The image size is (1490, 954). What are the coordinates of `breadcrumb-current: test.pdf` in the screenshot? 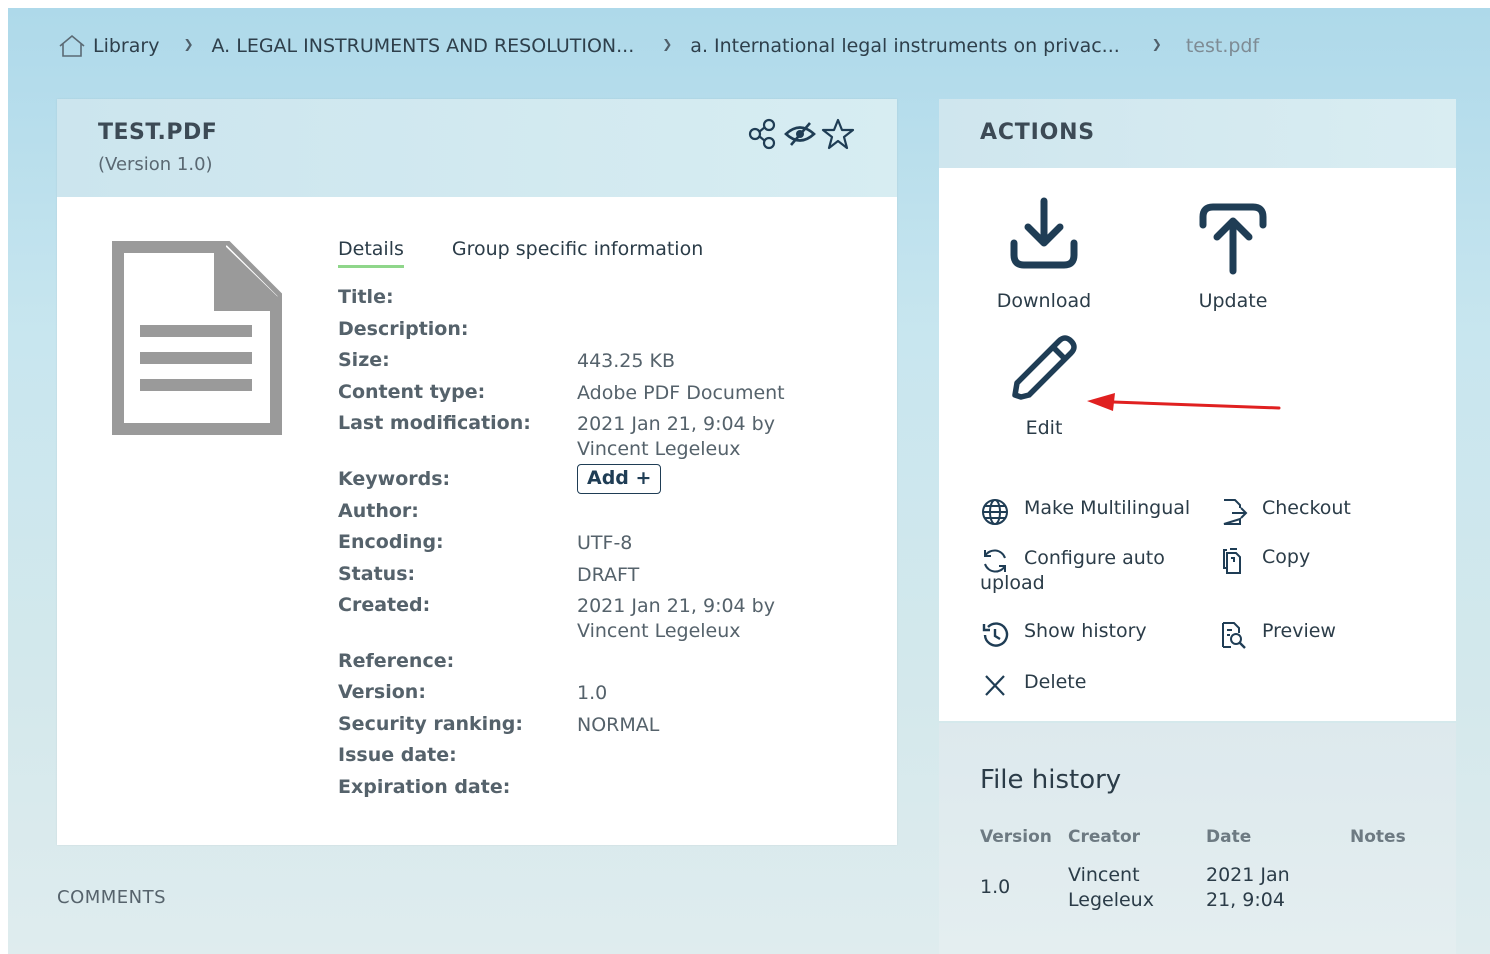 It's located at (1222, 46).